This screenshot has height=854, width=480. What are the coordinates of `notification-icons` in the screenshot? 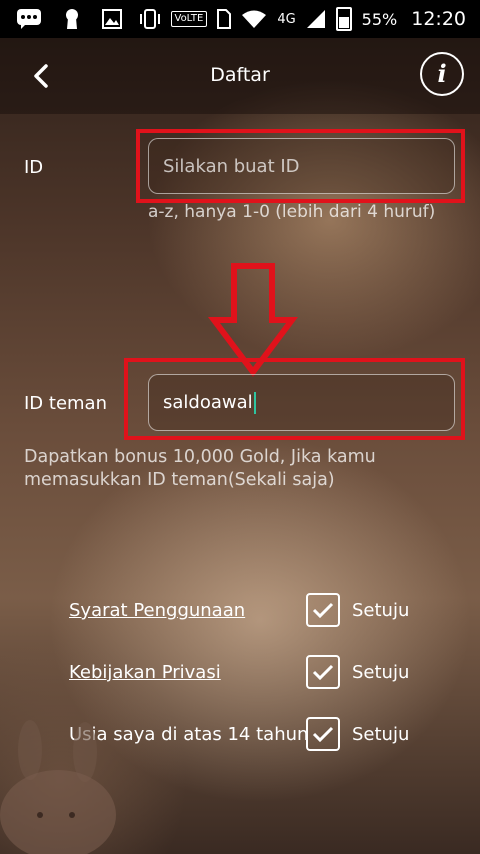 It's located at (69, 19).